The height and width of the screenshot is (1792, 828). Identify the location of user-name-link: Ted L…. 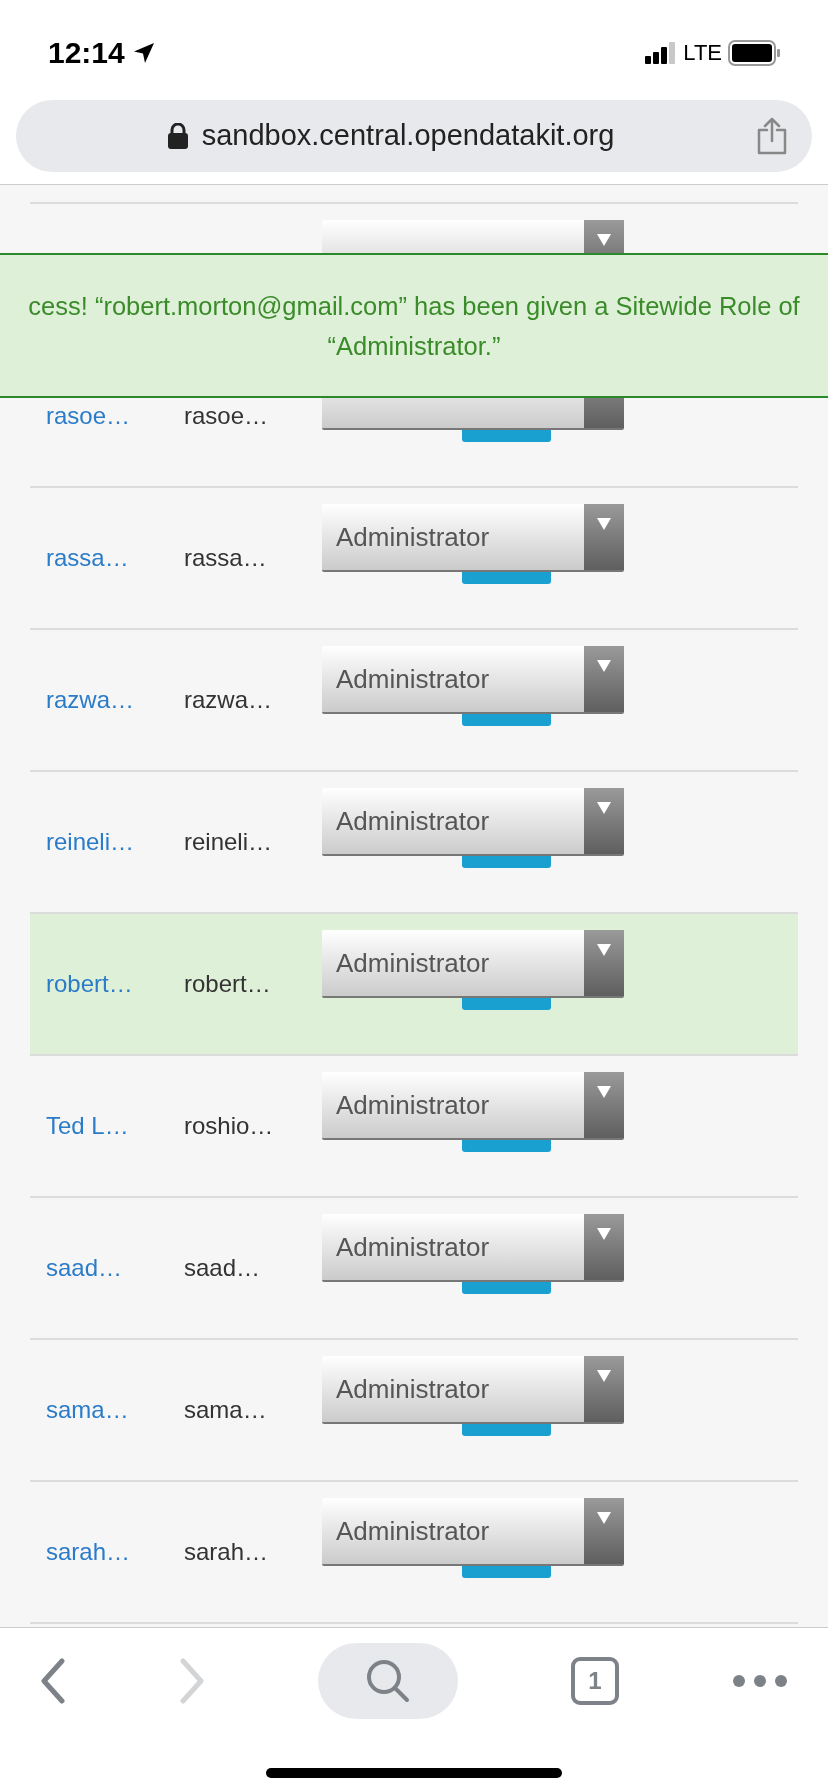
(87, 1125).